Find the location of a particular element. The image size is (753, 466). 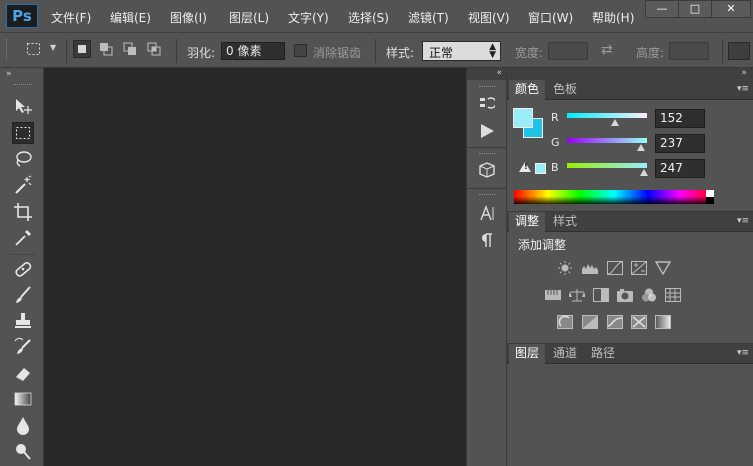

tab-adjustments: 调整 is located at coordinates (527, 222).